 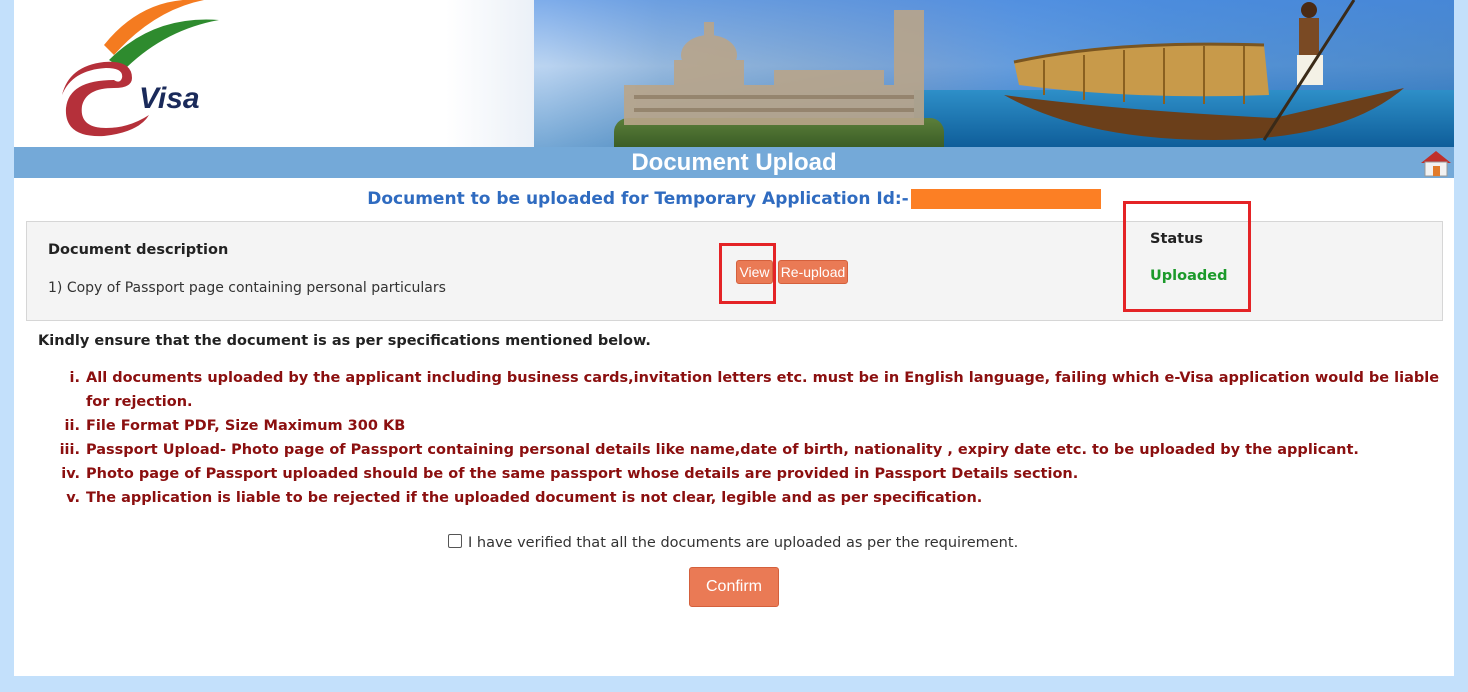 What do you see at coordinates (70, 474) in the screenshot?
I see `list-item-number: iv.` at bounding box center [70, 474].